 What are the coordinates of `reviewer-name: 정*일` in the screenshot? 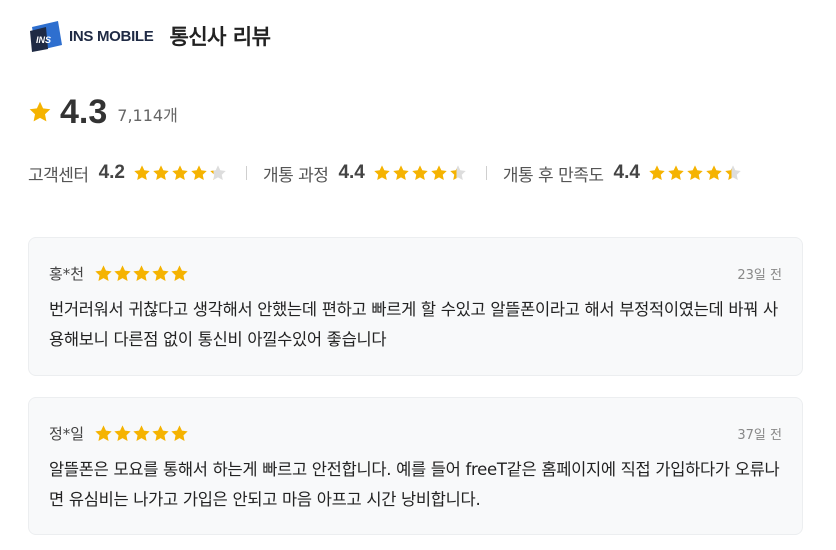 It's located at (67, 433).